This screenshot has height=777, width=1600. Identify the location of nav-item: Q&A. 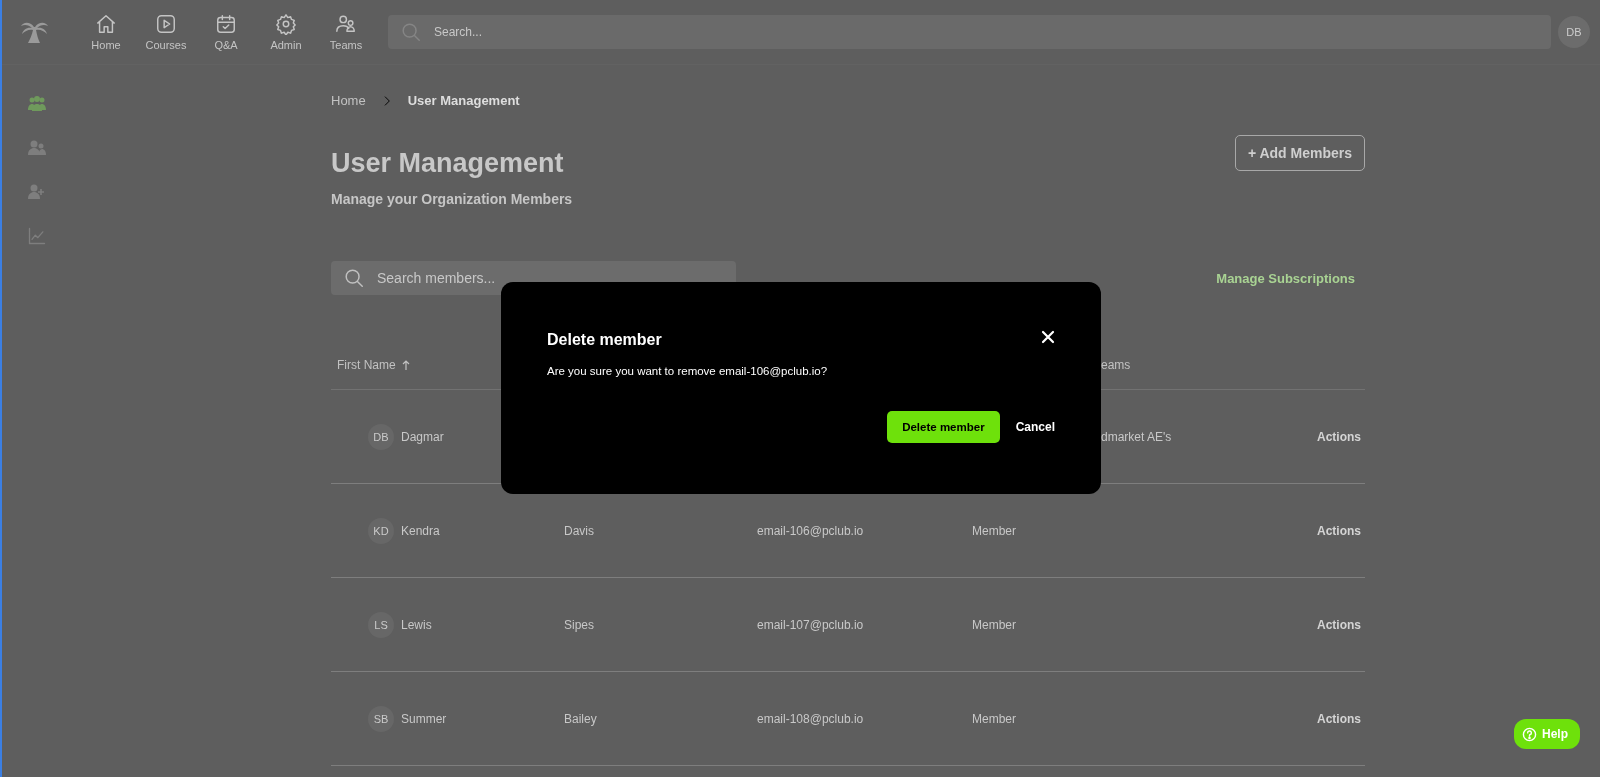
(226, 32).